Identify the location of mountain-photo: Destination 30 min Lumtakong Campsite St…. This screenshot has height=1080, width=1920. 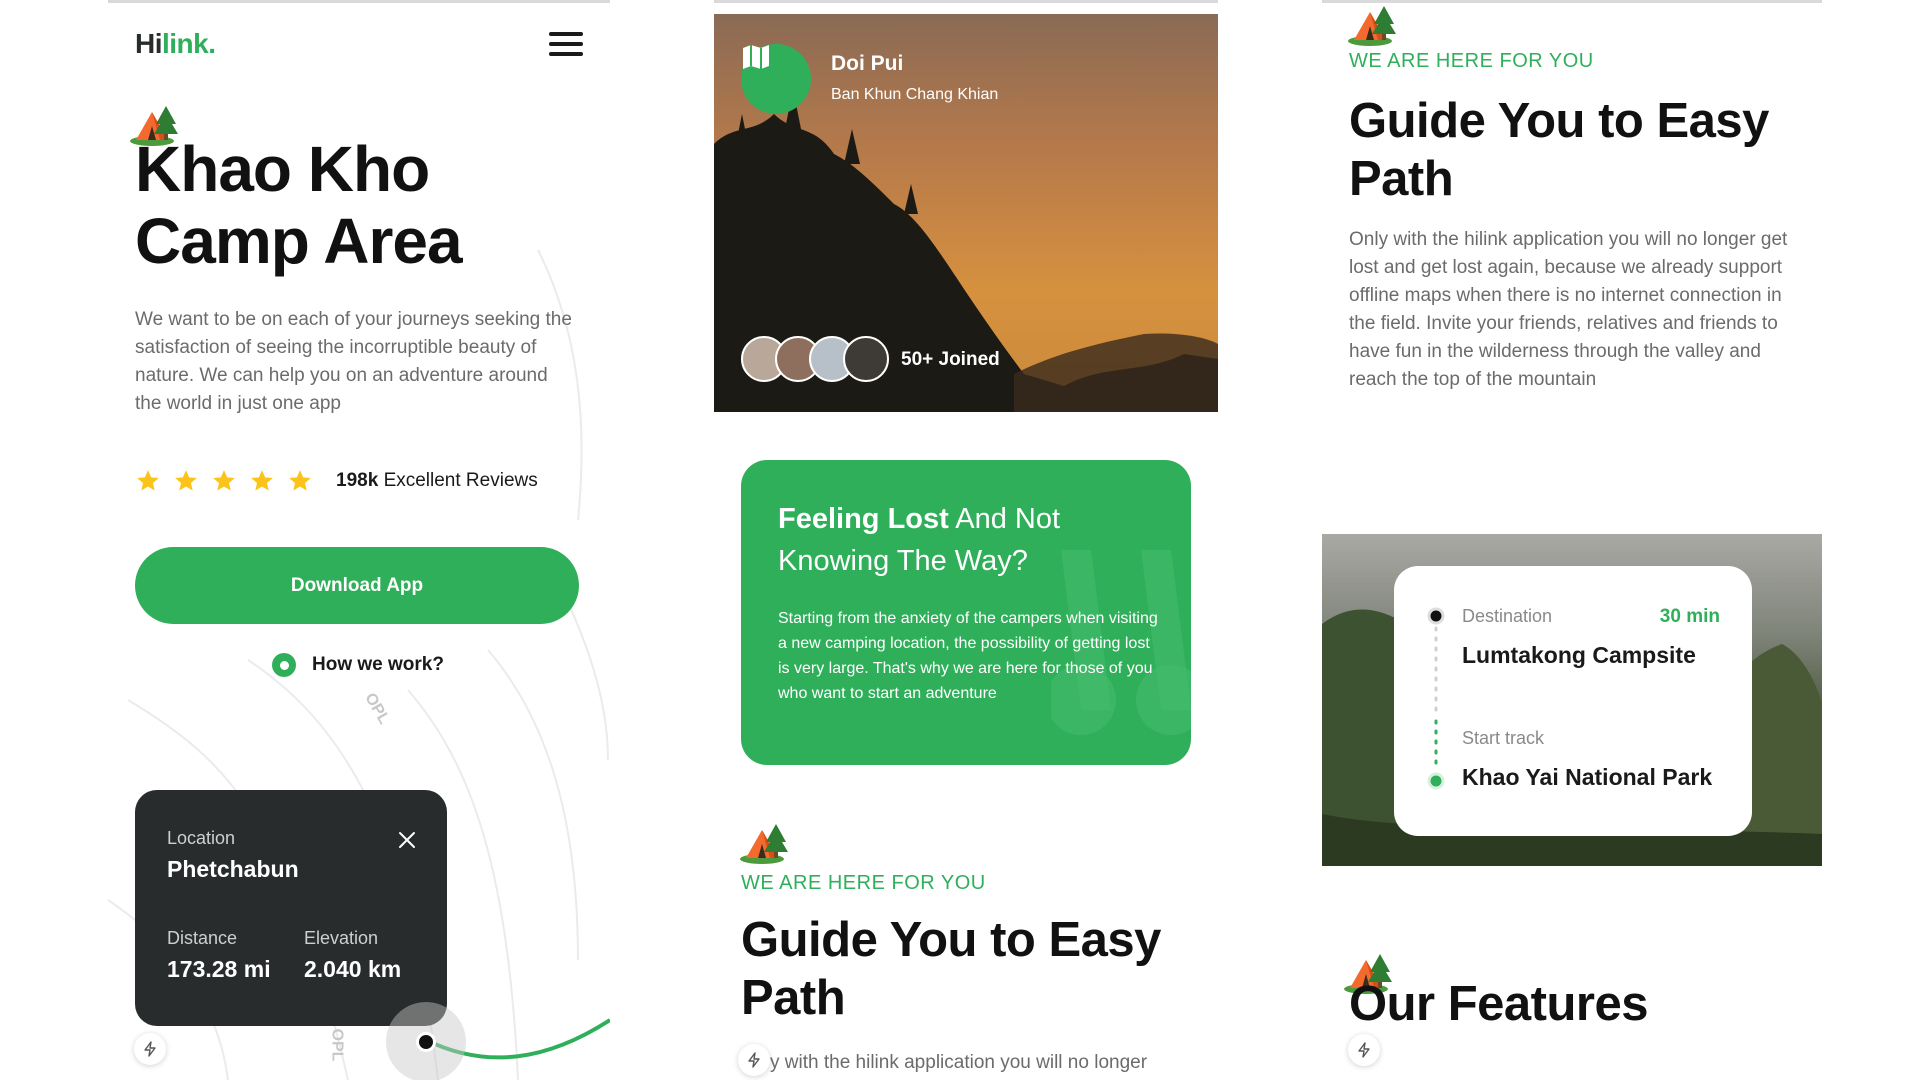
(1572, 700).